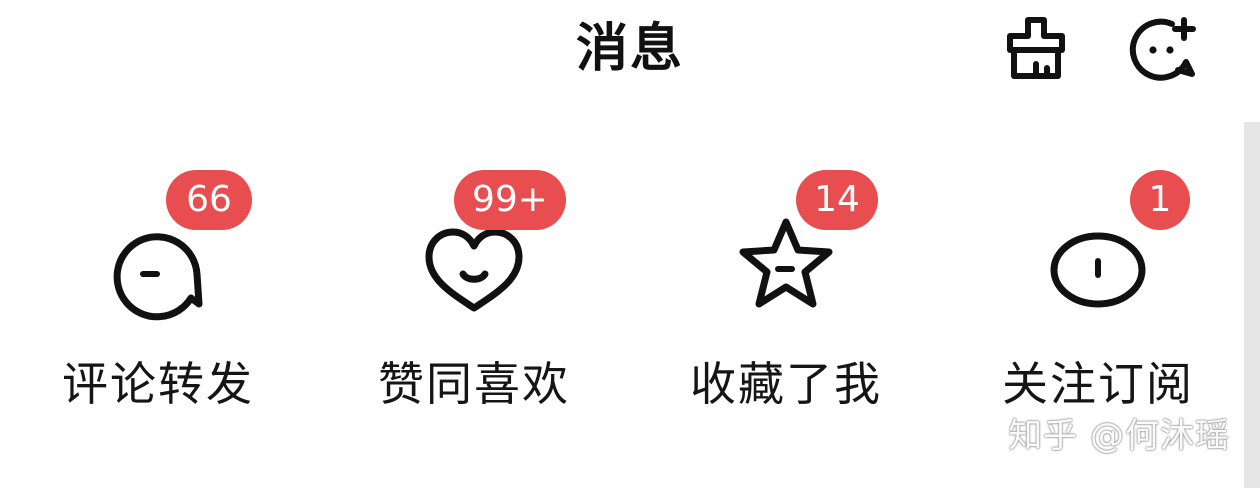 Image resolution: width=1260 pixels, height=488 pixels. Describe the element at coordinates (158, 384) in the screenshot. I see `tile-label: 评论转发` at that location.